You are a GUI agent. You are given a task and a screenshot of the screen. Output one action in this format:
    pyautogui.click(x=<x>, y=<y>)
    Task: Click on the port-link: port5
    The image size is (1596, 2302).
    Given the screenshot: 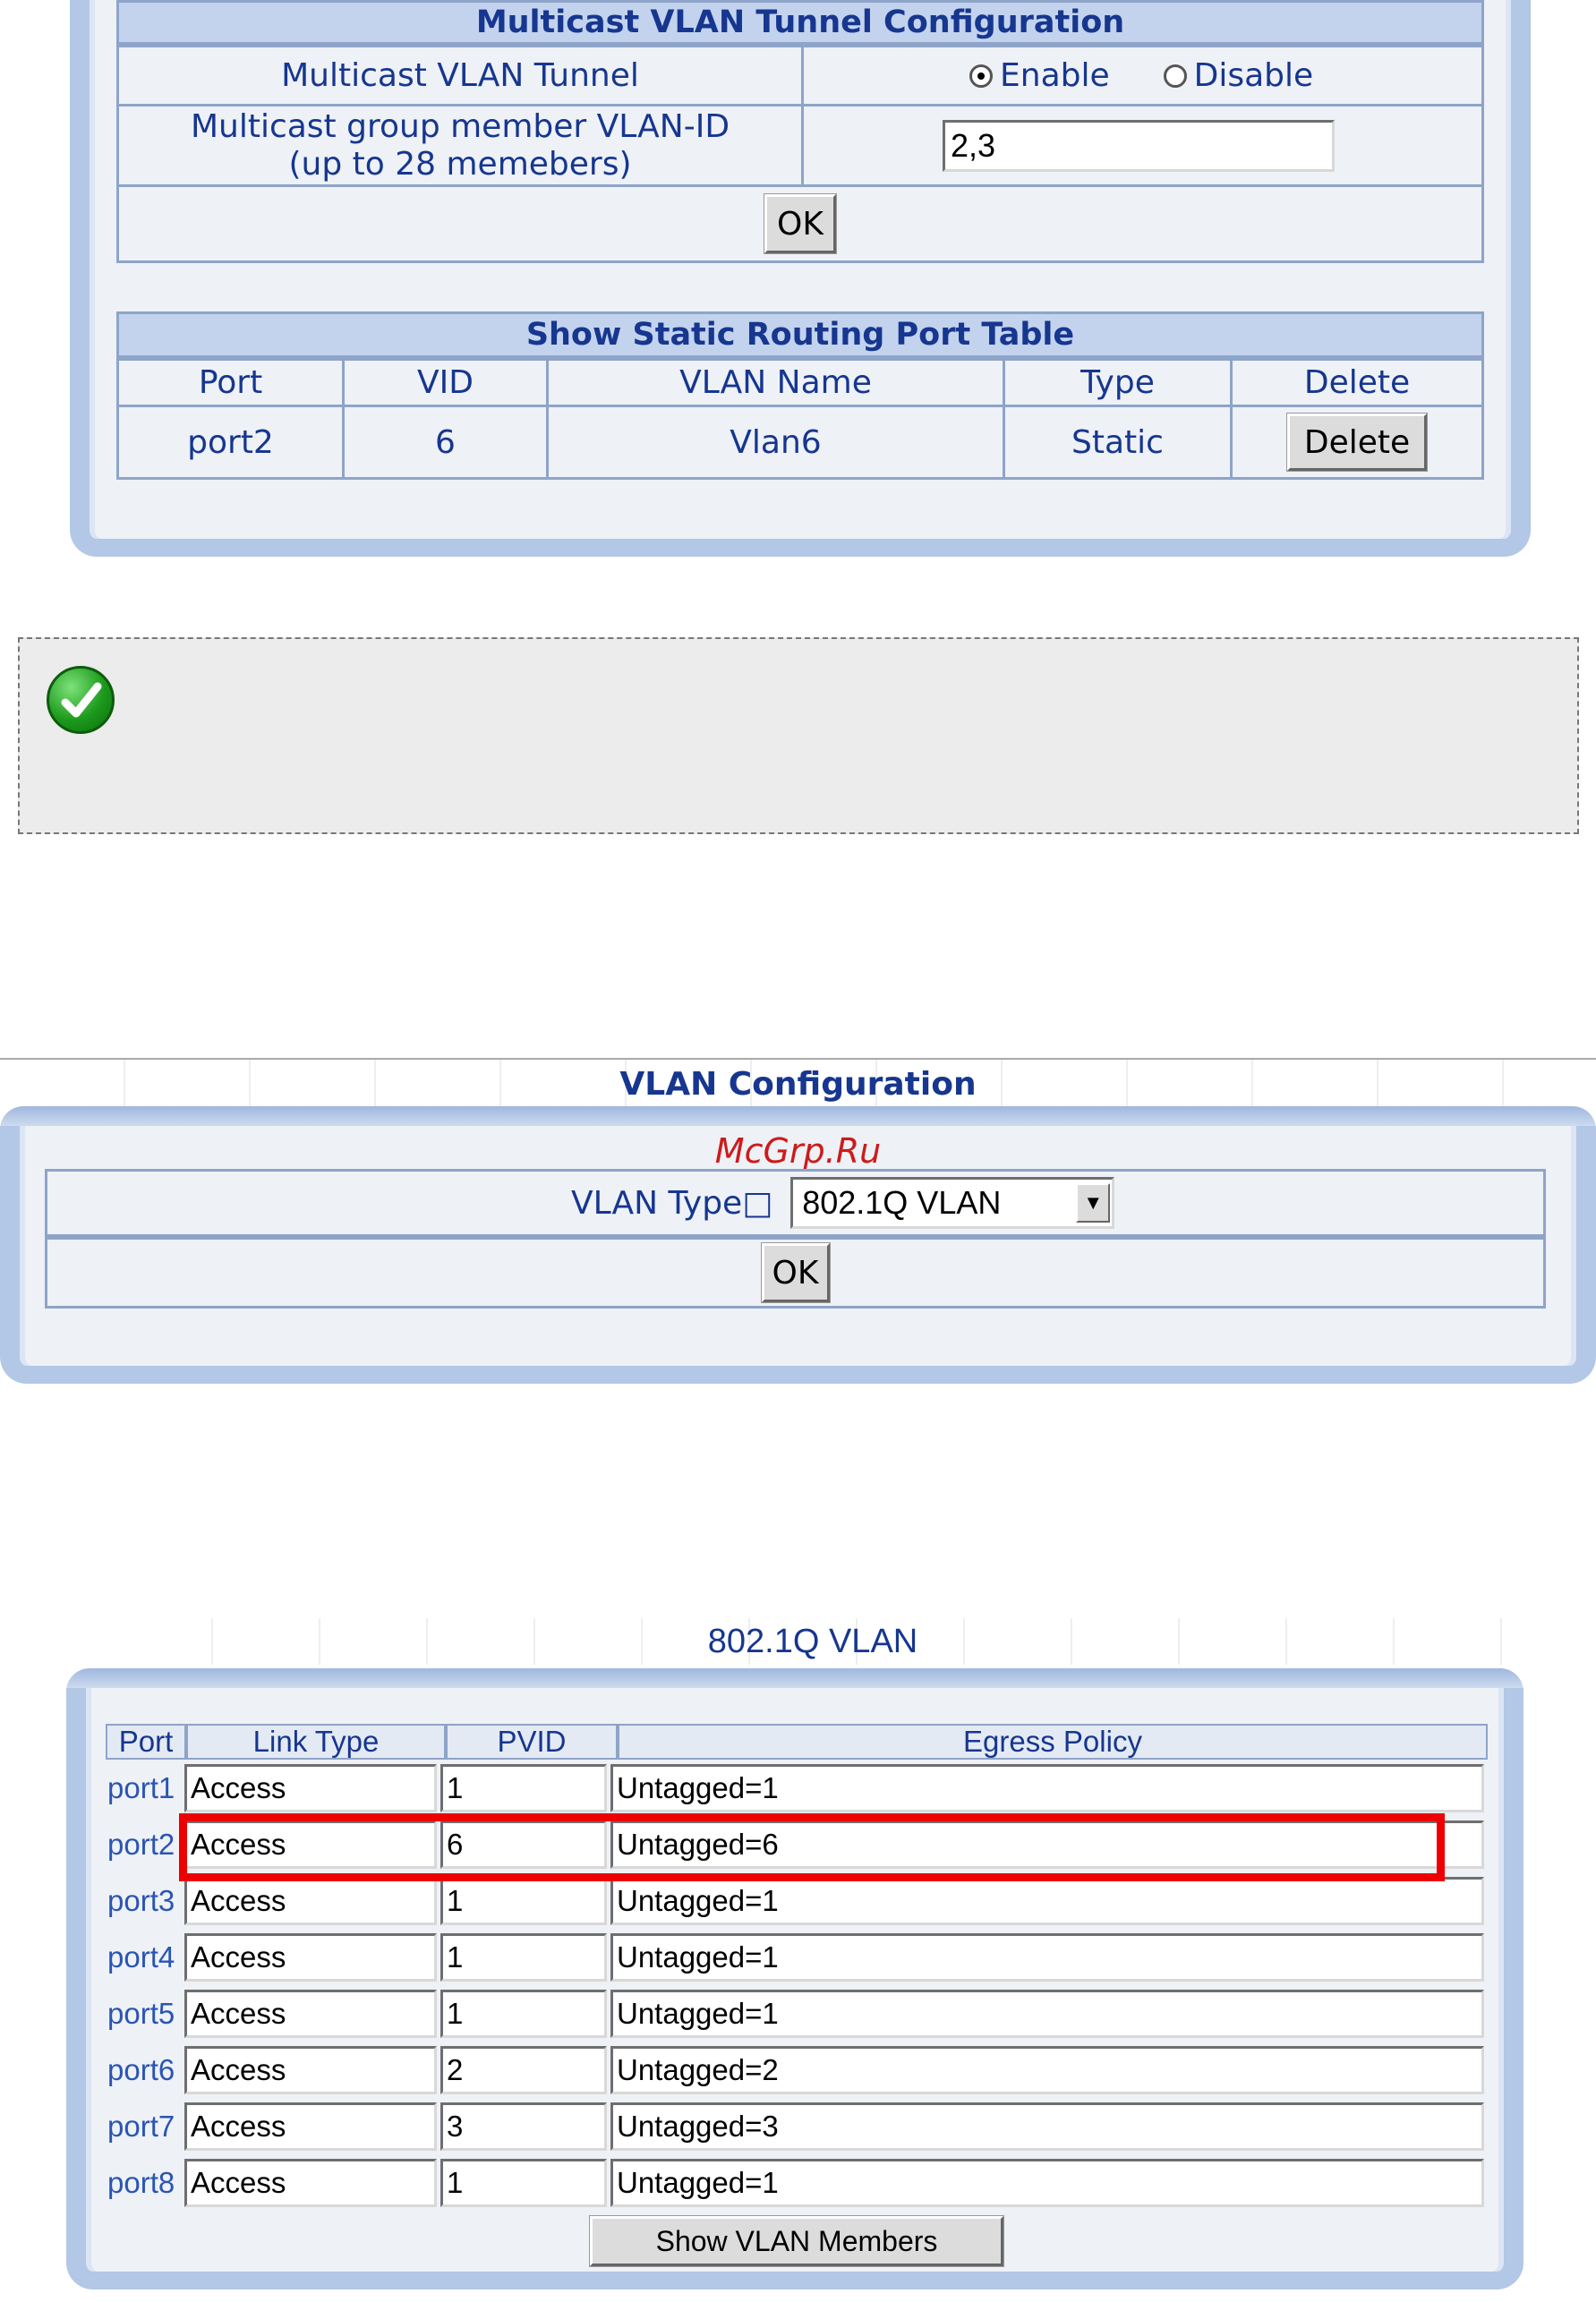 What is the action you would take?
    pyautogui.click(x=145, y=2014)
    